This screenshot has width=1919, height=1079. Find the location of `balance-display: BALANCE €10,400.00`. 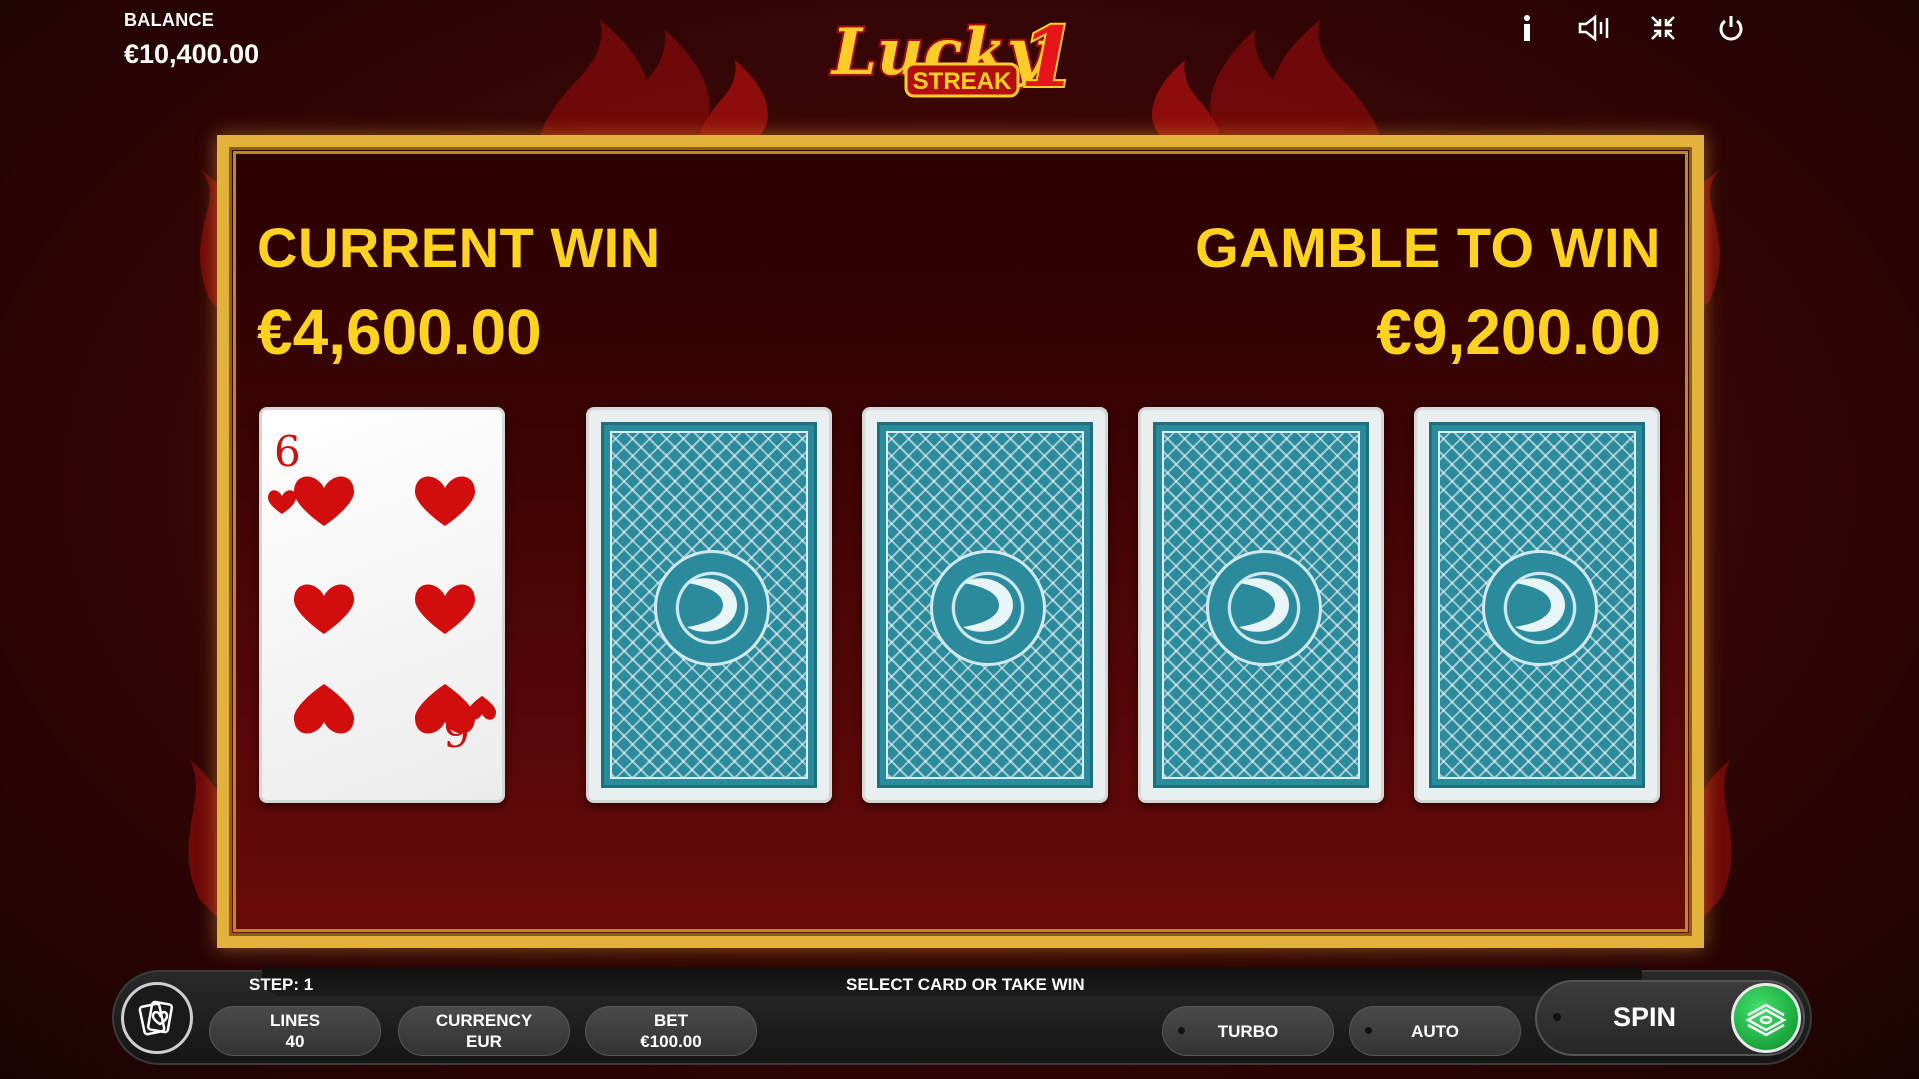

balance-display: BALANCE €10,400.00 is located at coordinates (191, 40).